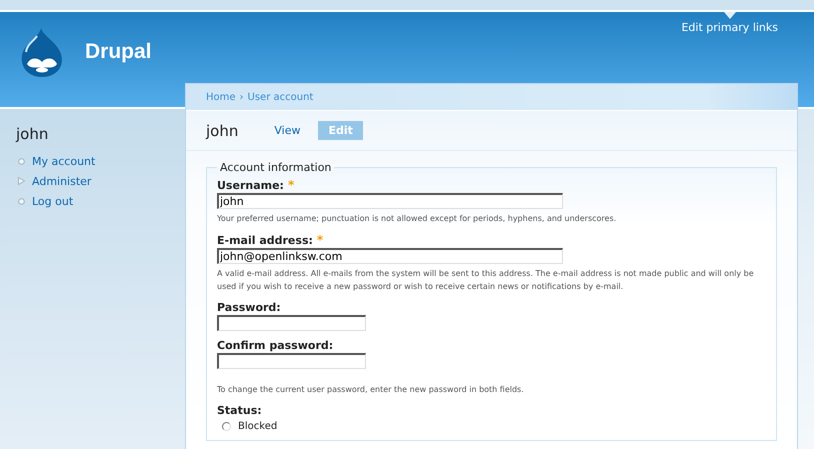 The image size is (814, 449). I want to click on field-description: A valid e-mail address. All e-mails from the system will be sent to this address. The e-mail address is not made public and will only be used if you wish to receive a new password or wish to receive certain news or notifications by e-mail., so click(486, 280).